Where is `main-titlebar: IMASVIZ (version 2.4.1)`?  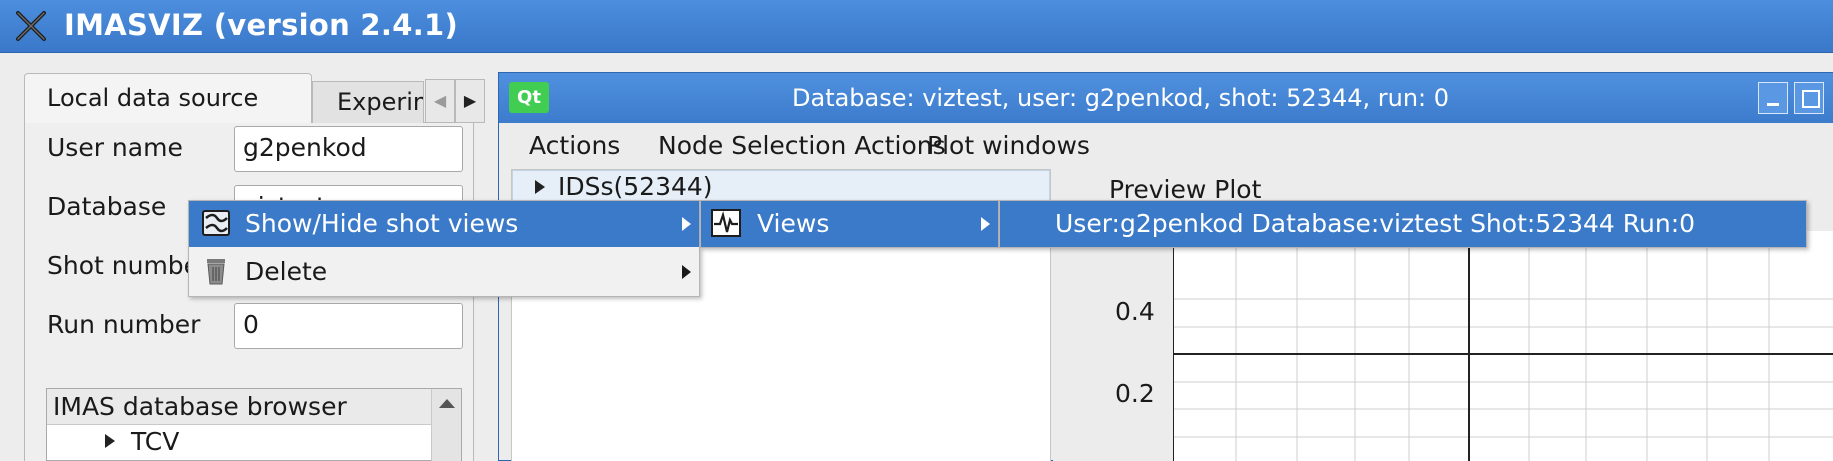
main-titlebar: IMASVIZ (version 2.4.1) is located at coordinates (916, 26).